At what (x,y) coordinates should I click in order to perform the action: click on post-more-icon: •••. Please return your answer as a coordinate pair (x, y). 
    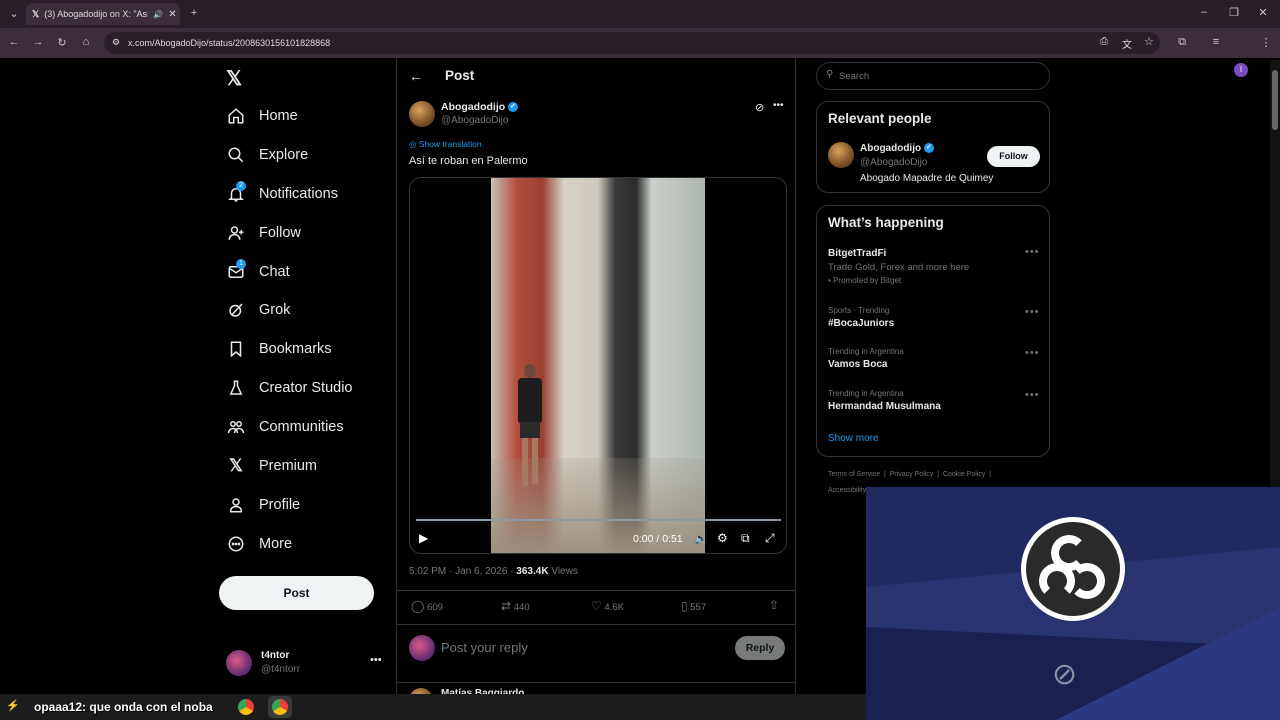
    Looking at the image, I should click on (778, 105).